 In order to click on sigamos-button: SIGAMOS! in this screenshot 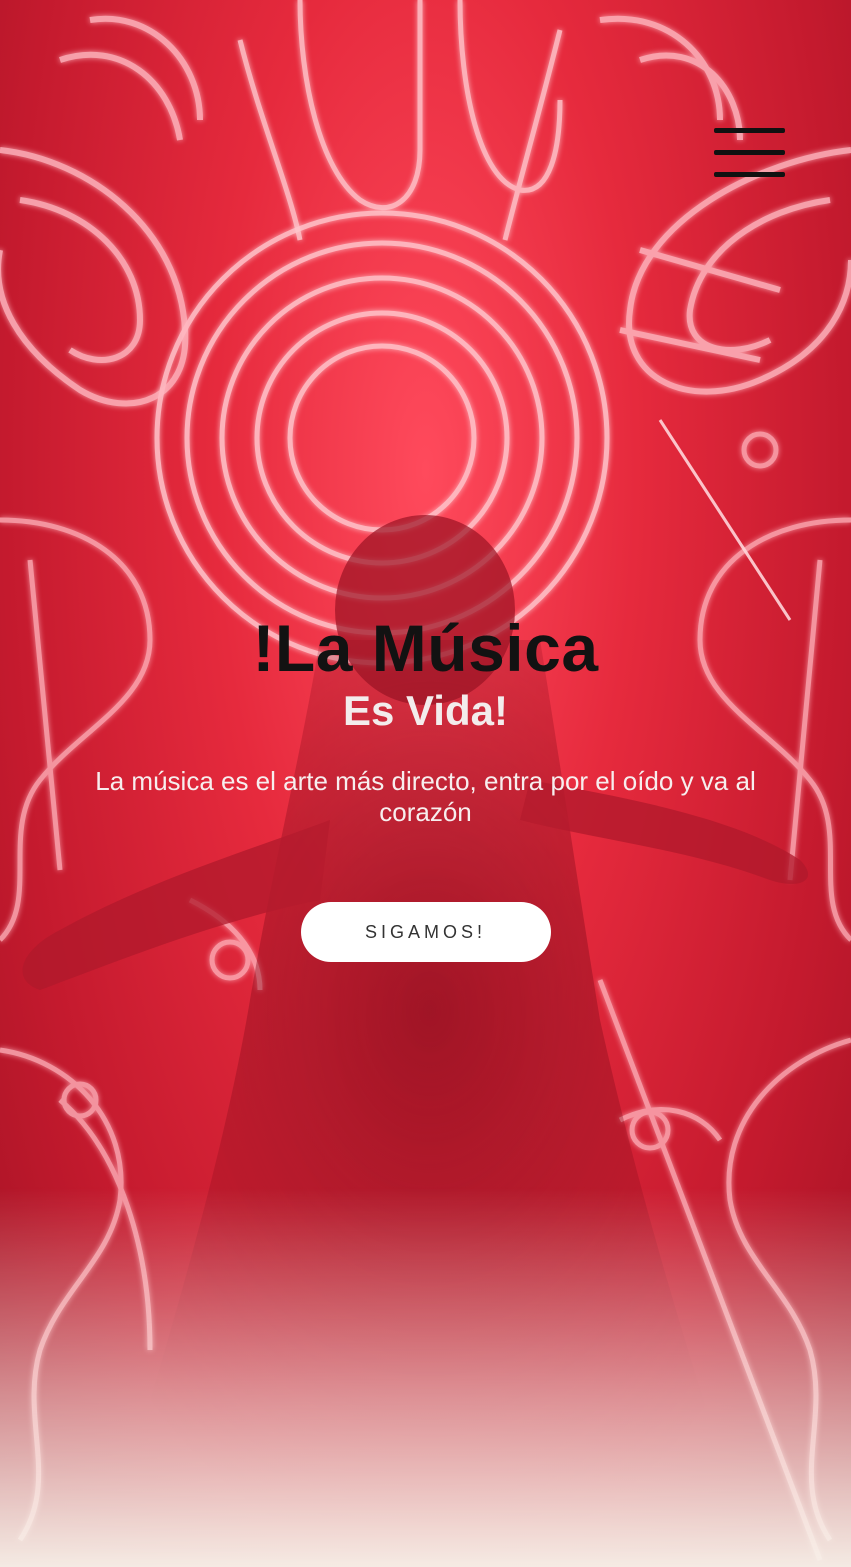, I will do `click(425, 932)`.